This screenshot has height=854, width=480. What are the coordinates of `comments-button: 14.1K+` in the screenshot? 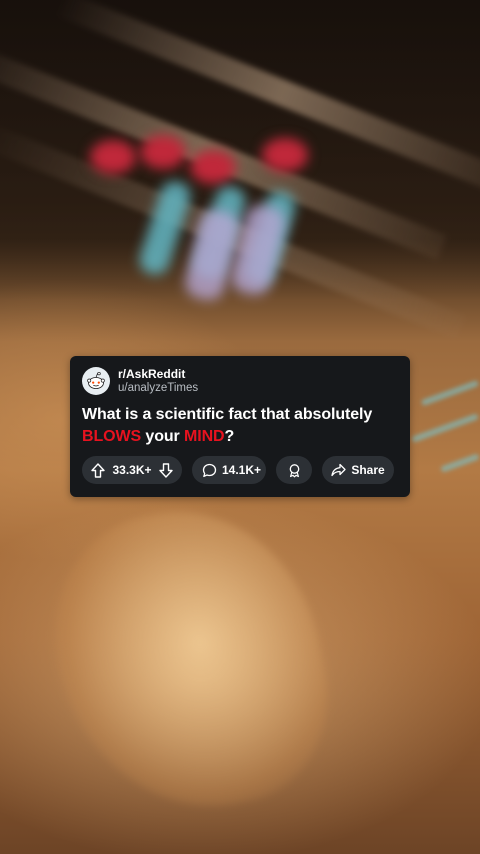 It's located at (229, 470).